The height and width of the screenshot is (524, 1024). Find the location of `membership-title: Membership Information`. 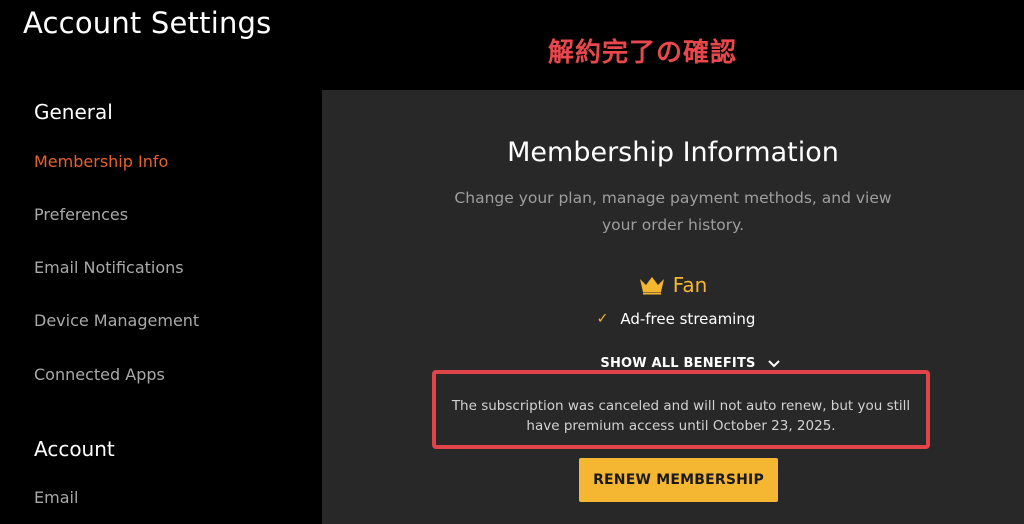

membership-title: Membership Information is located at coordinates (673, 152).